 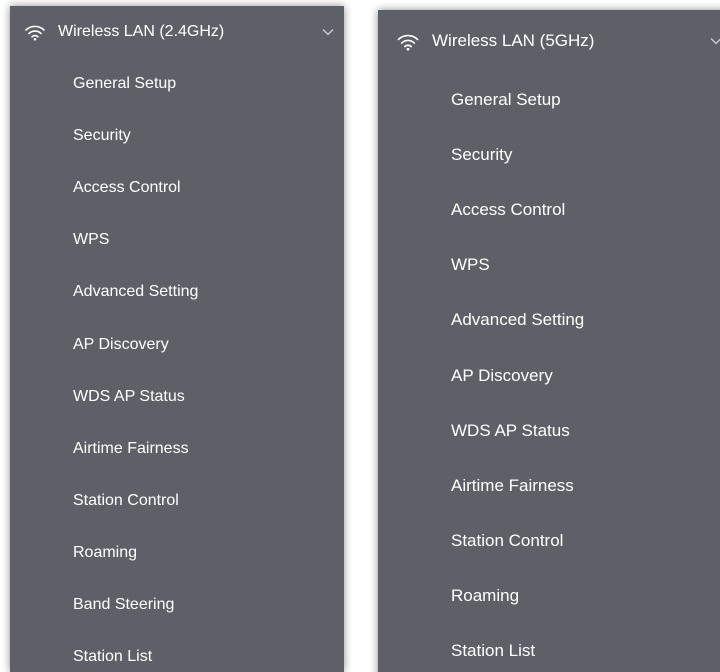 What do you see at coordinates (513, 40) in the screenshot?
I see `menu-title: Wireless LAN (5GHz)` at bounding box center [513, 40].